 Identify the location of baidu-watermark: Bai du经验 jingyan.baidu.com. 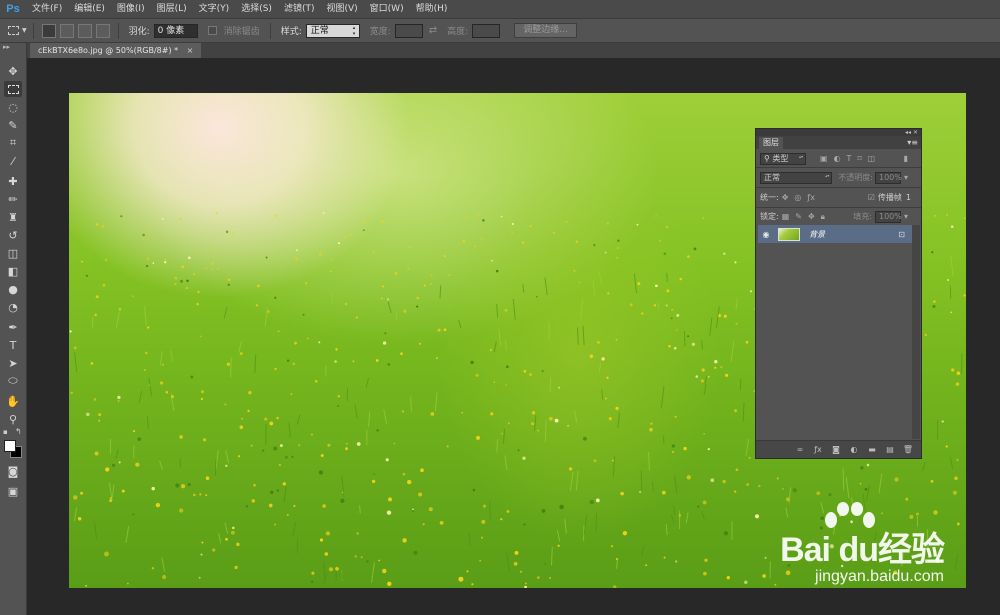
(862, 544).